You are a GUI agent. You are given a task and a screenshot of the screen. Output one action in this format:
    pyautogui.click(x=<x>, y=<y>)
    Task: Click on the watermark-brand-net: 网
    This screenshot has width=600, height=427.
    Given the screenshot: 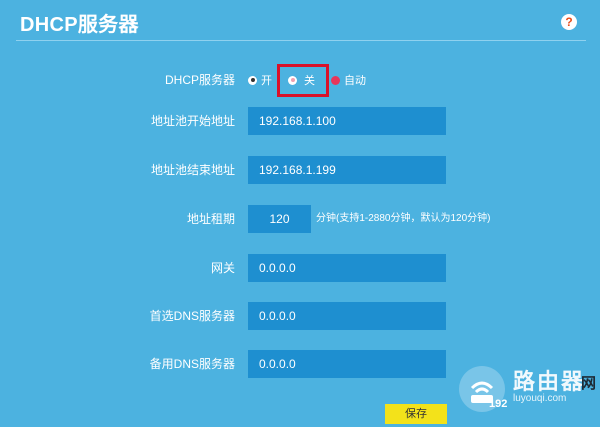 What is the action you would take?
    pyautogui.click(x=589, y=383)
    